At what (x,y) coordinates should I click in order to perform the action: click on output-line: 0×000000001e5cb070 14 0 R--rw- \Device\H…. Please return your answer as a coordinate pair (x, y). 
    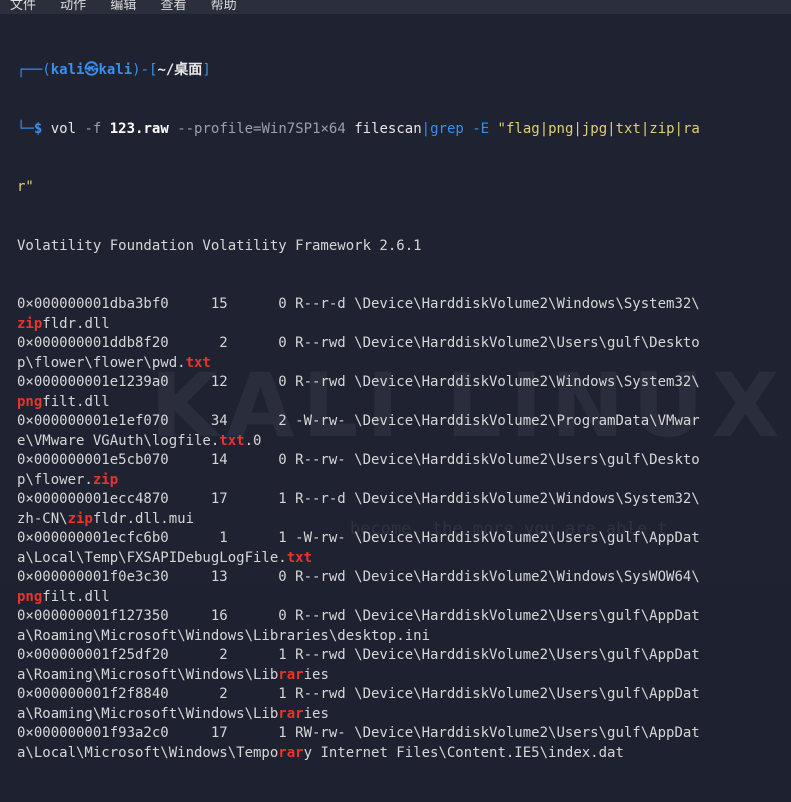
    Looking at the image, I should click on (404, 461).